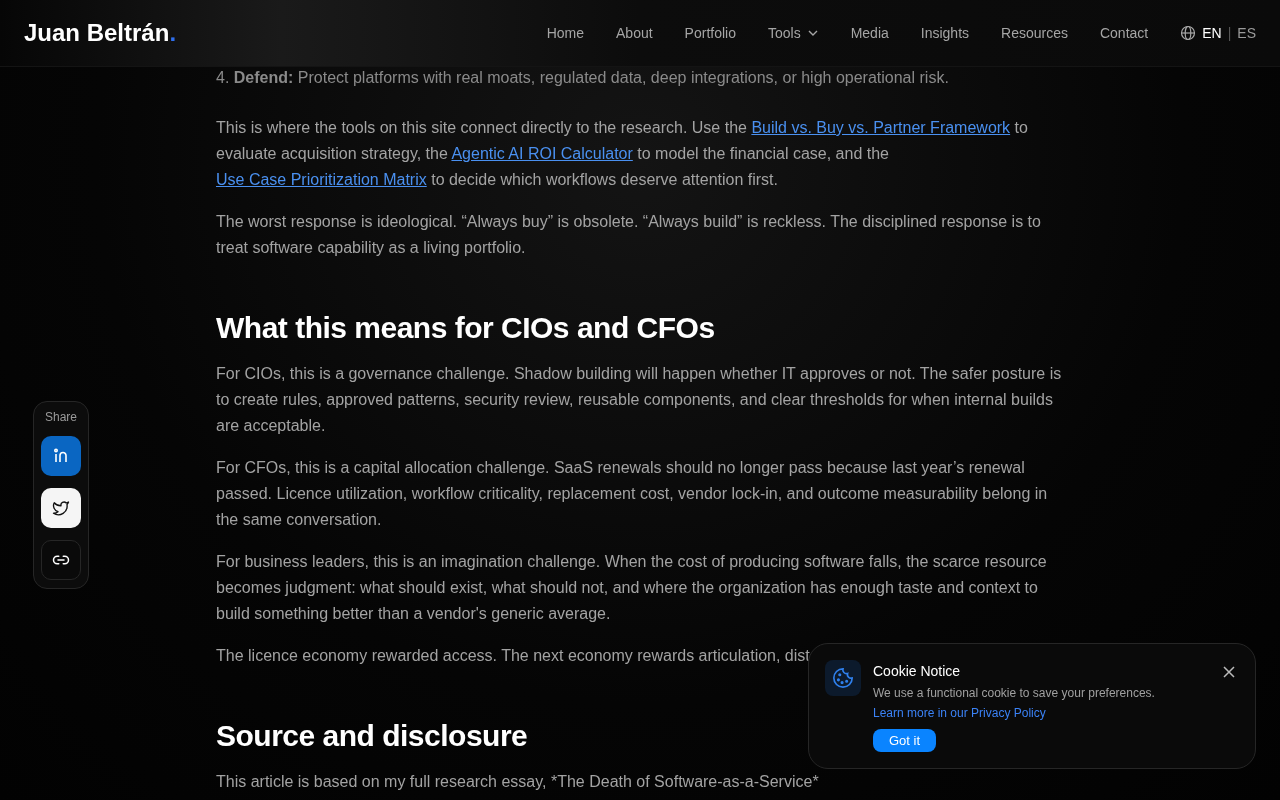  Describe the element at coordinates (1212, 33) in the screenshot. I see `language-option: EN` at that location.